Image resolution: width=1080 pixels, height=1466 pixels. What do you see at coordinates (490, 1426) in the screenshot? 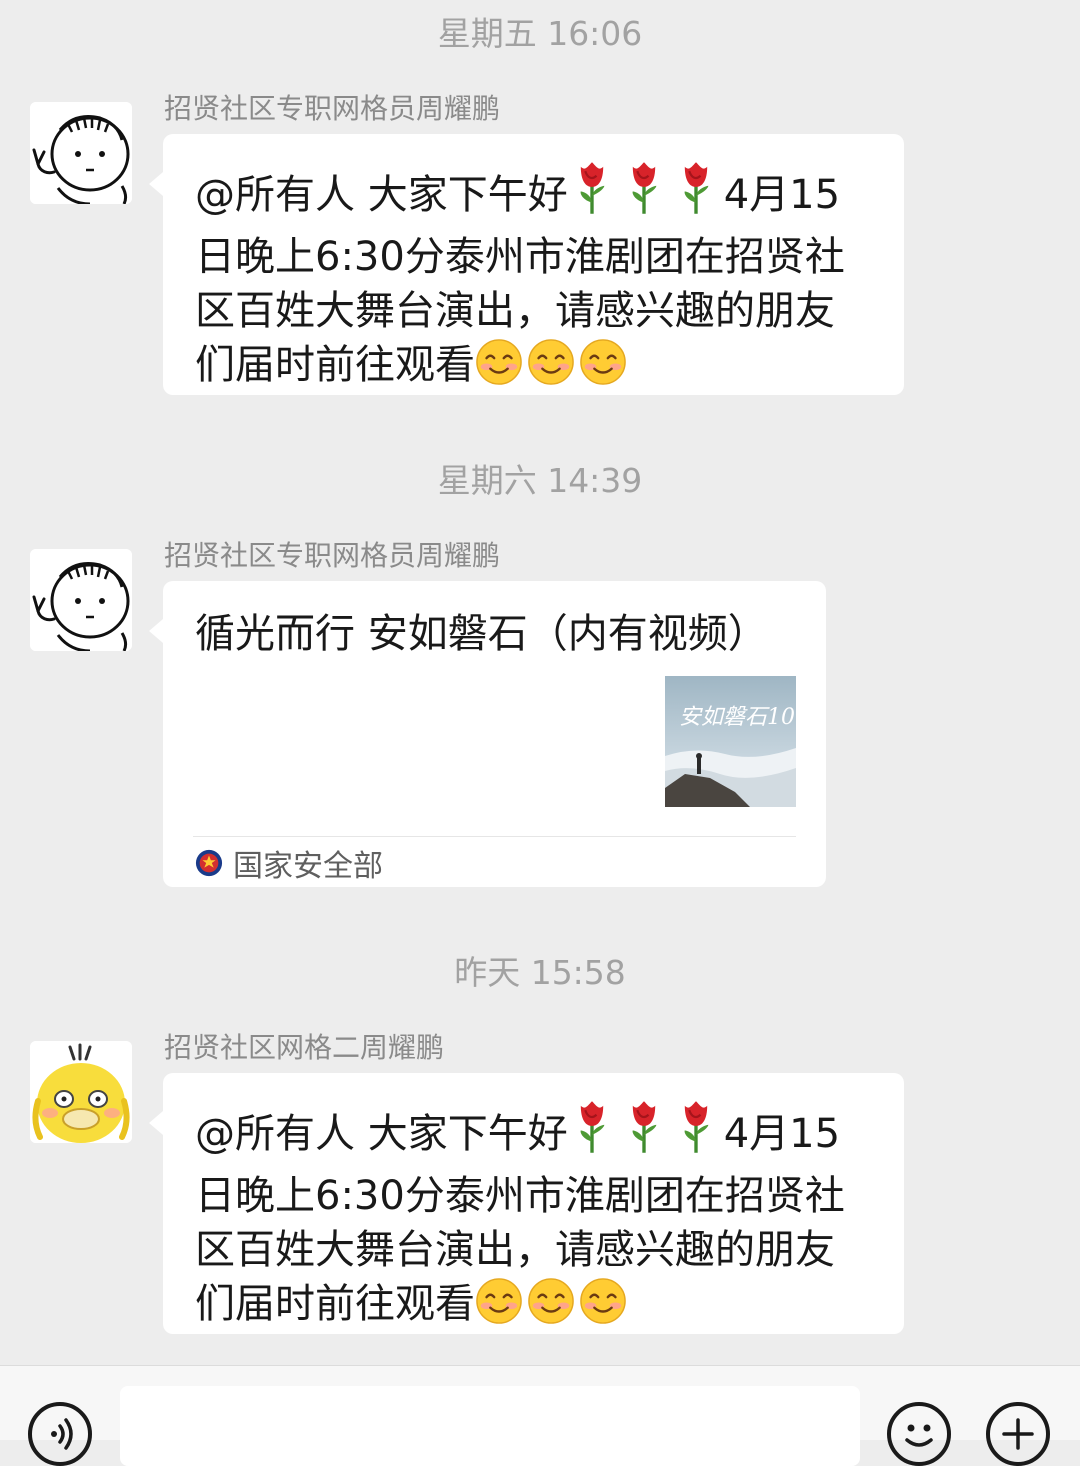
I see `message-input` at bounding box center [490, 1426].